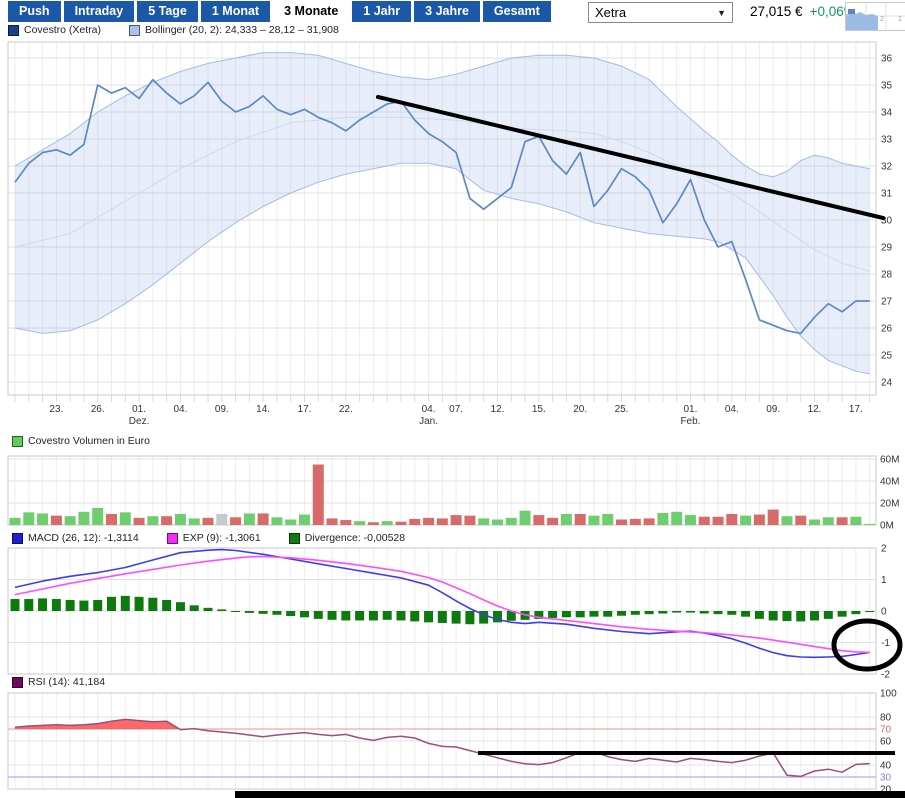  What do you see at coordinates (660, 12) in the screenshot?
I see `exchange-select: Xetra ▼` at bounding box center [660, 12].